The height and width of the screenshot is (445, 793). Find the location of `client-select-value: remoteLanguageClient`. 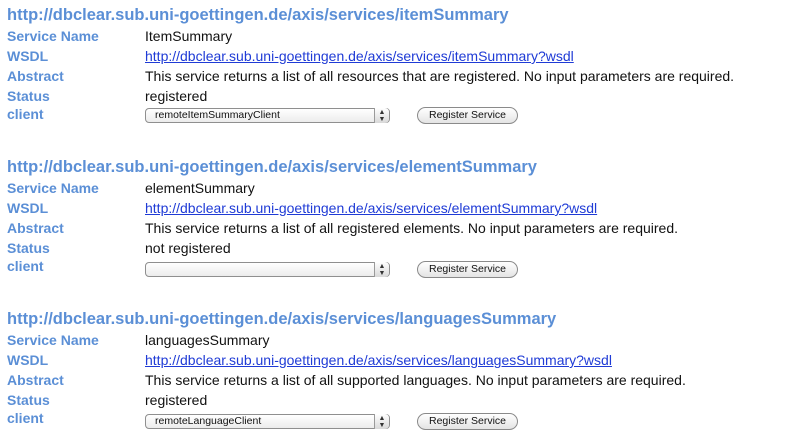

client-select-value: remoteLanguageClient is located at coordinates (208, 421).